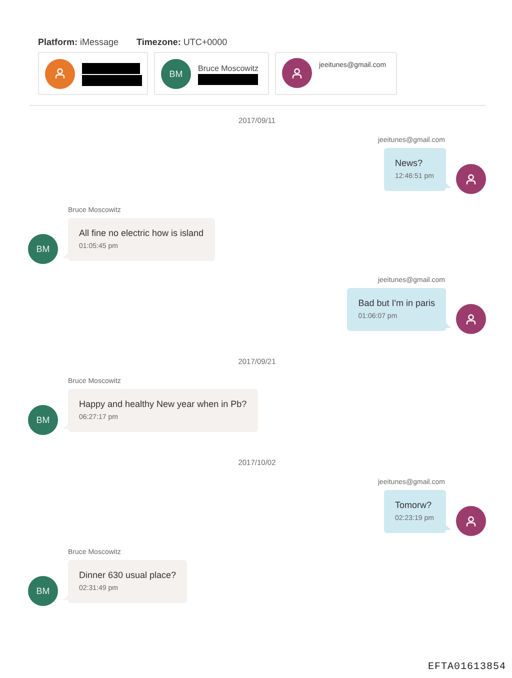  What do you see at coordinates (78, 42) in the screenshot?
I see `meta-field: Platform: iMessage` at bounding box center [78, 42].